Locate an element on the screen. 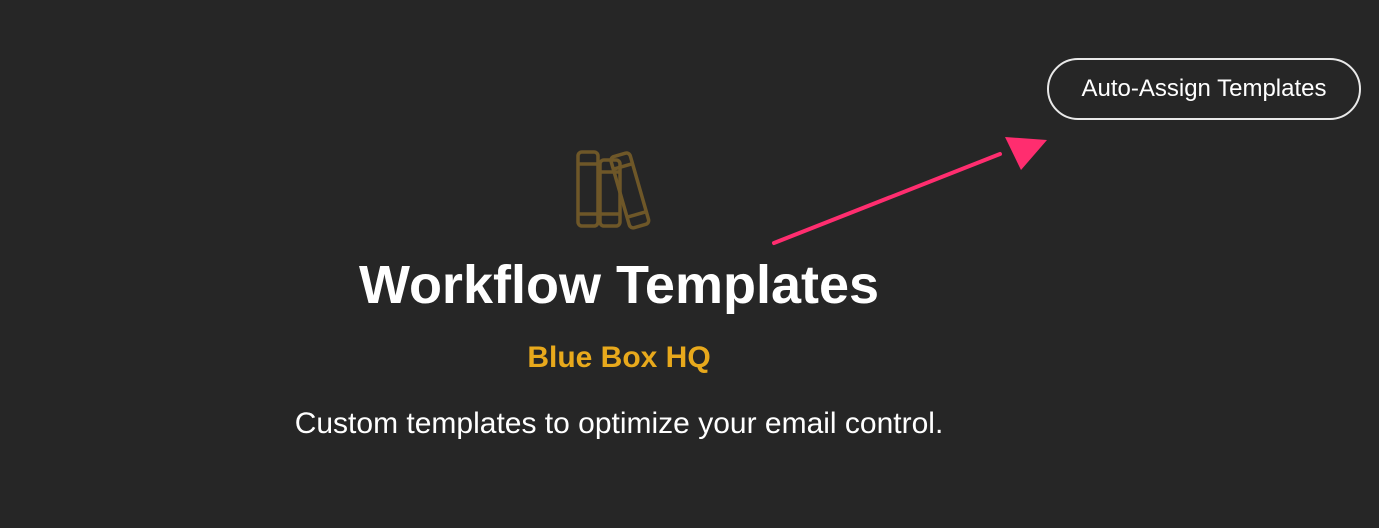 The image size is (1379, 528). page-title: Workflow Templates is located at coordinates (619, 285).